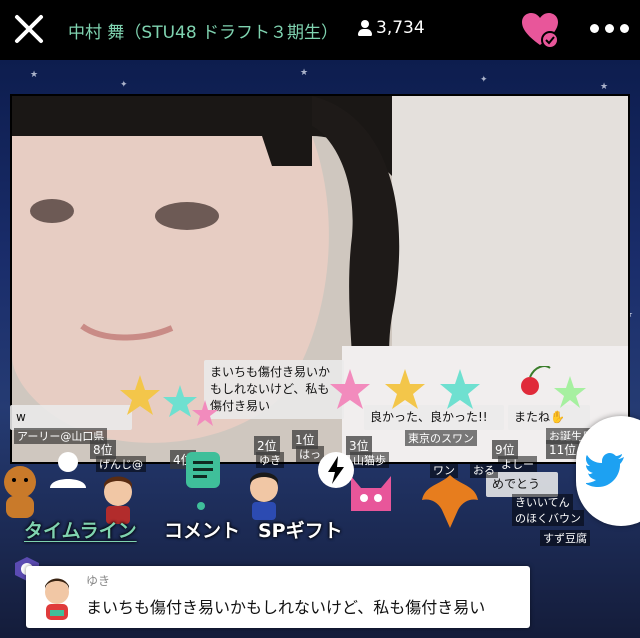  I want to click on overlay-comment: まいちも傷付き易いかもしれないけど、私も傷付き易い, so click(274, 389).